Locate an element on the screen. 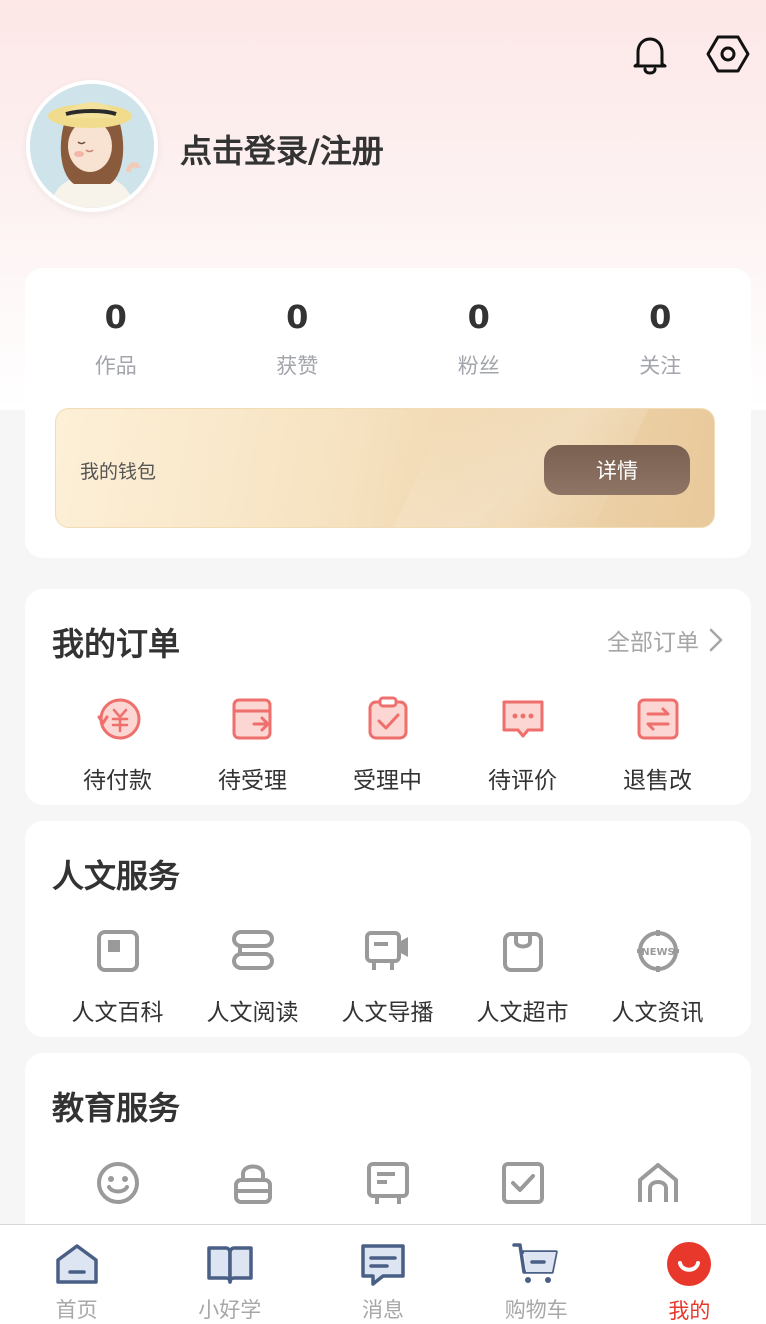  stat-fans: 0 粉丝 is located at coordinates (479, 339).